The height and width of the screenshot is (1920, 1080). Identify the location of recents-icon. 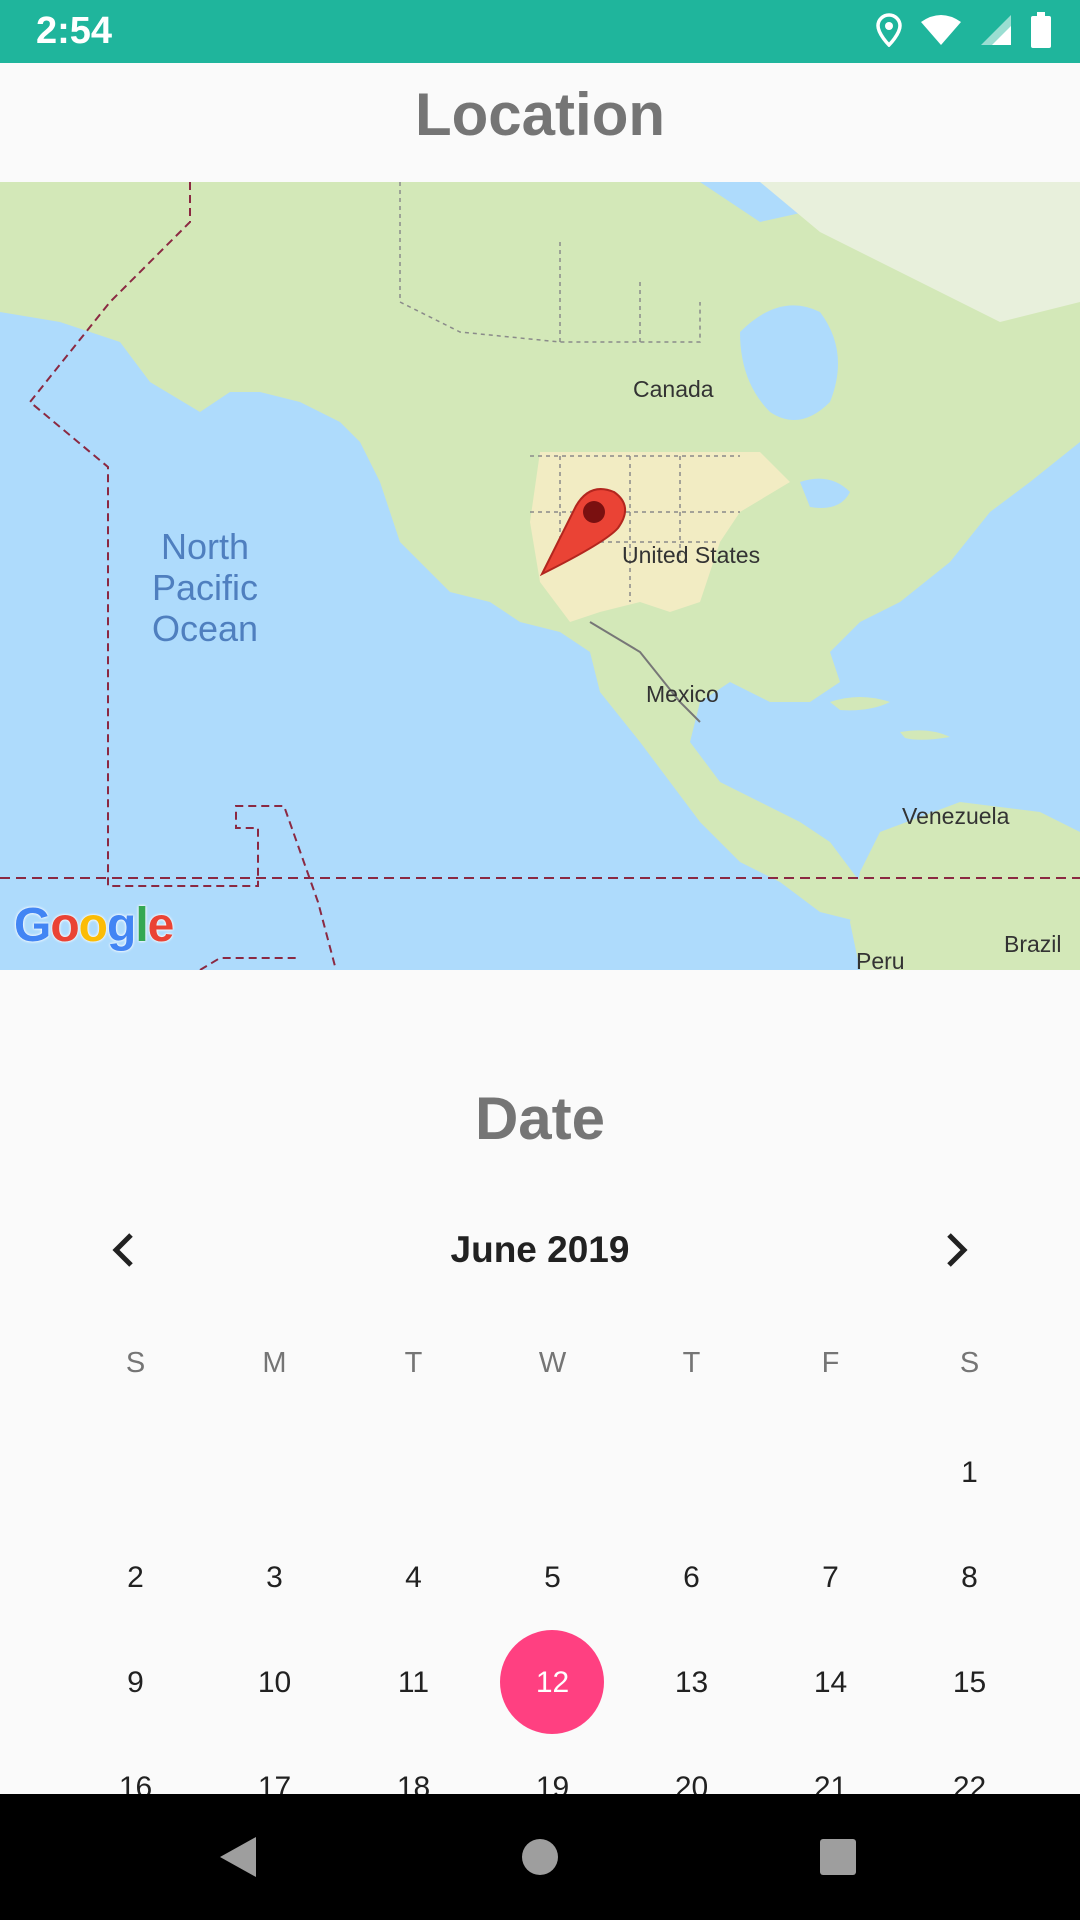
(838, 1857).